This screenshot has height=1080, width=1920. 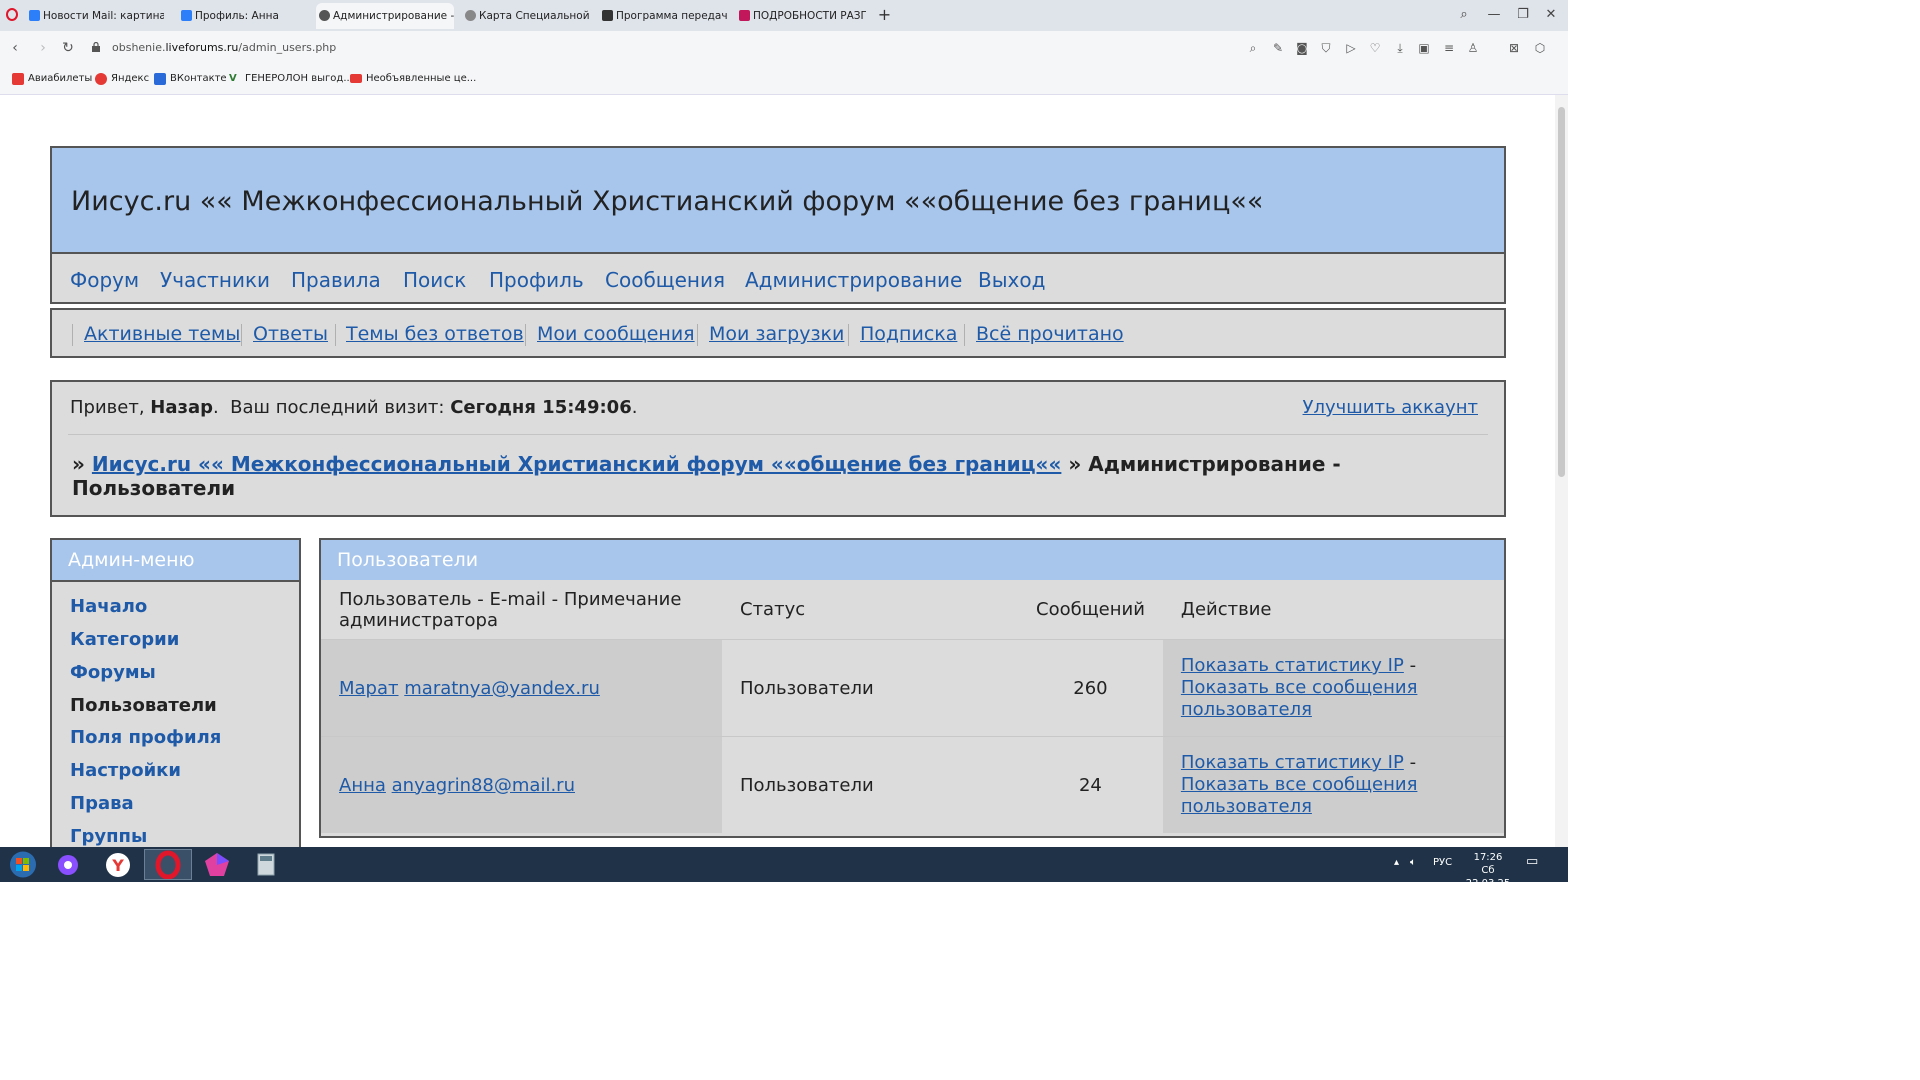 What do you see at coordinates (224, 47) in the screenshot?
I see `url-field: obshenie.liveforums.ru/admin_users.php` at bounding box center [224, 47].